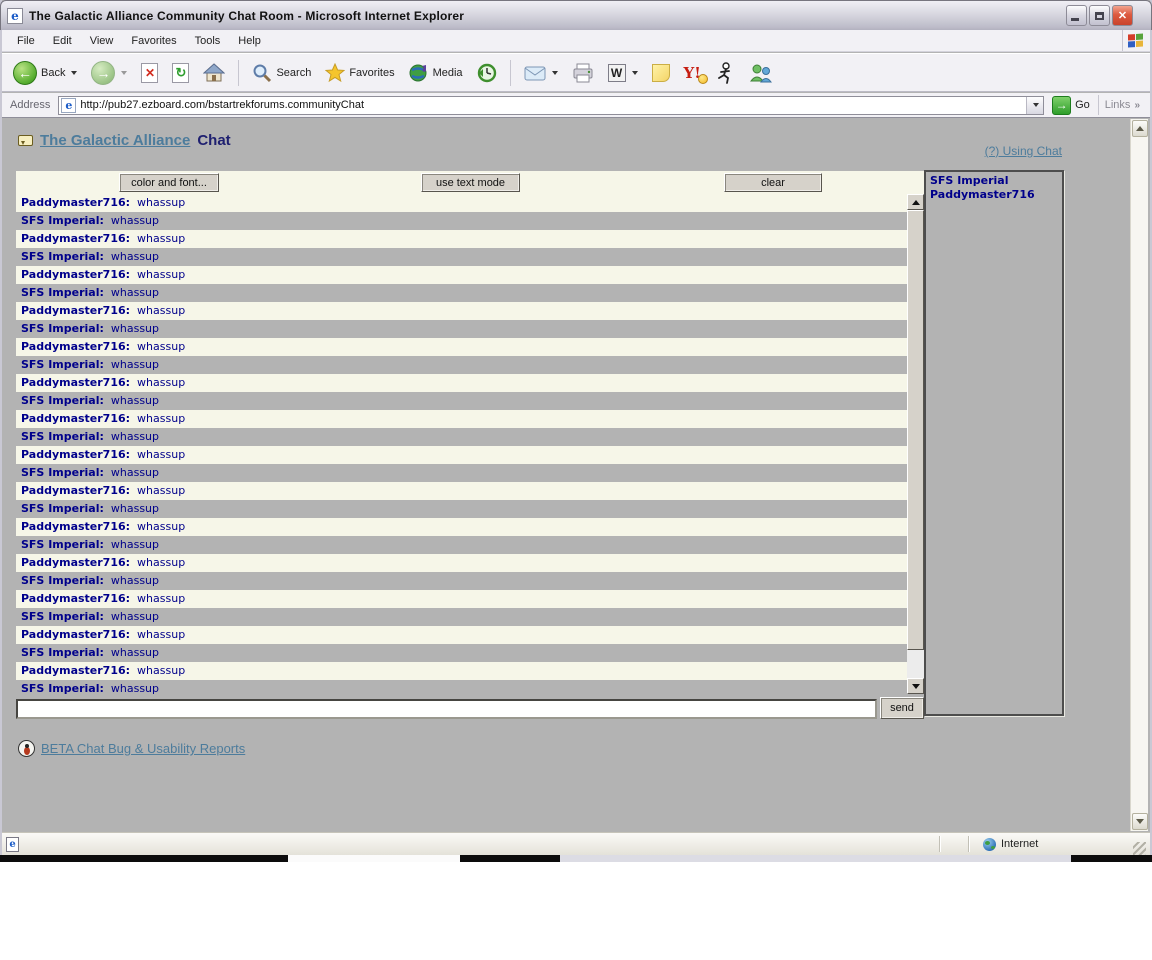  Describe the element at coordinates (446, 709) in the screenshot. I see `chat-message-input` at that location.